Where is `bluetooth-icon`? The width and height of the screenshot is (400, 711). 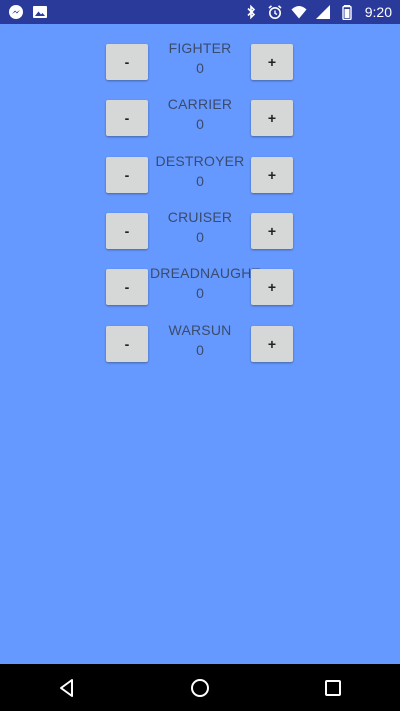 bluetooth-icon is located at coordinates (251, 12).